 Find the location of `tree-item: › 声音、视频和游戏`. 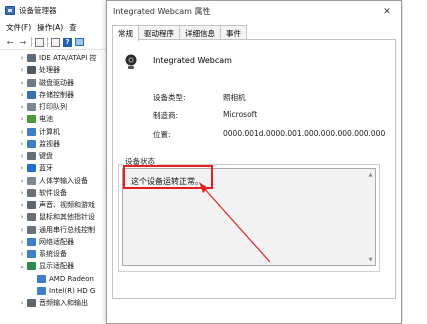

tree-item: › 声音、视频和游戏 is located at coordinates (56, 205).